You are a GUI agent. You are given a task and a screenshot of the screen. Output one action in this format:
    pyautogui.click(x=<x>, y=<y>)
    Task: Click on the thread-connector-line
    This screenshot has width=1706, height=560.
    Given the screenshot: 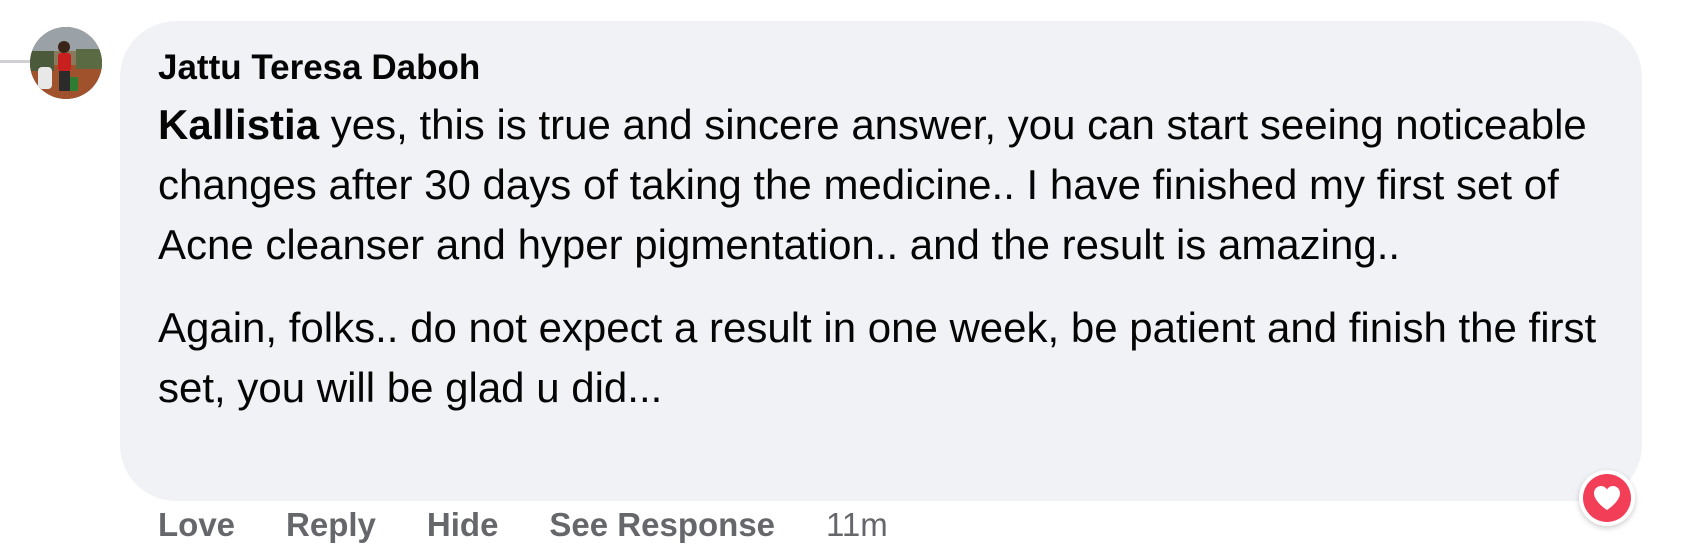 What is the action you would take?
    pyautogui.click(x=15, y=61)
    